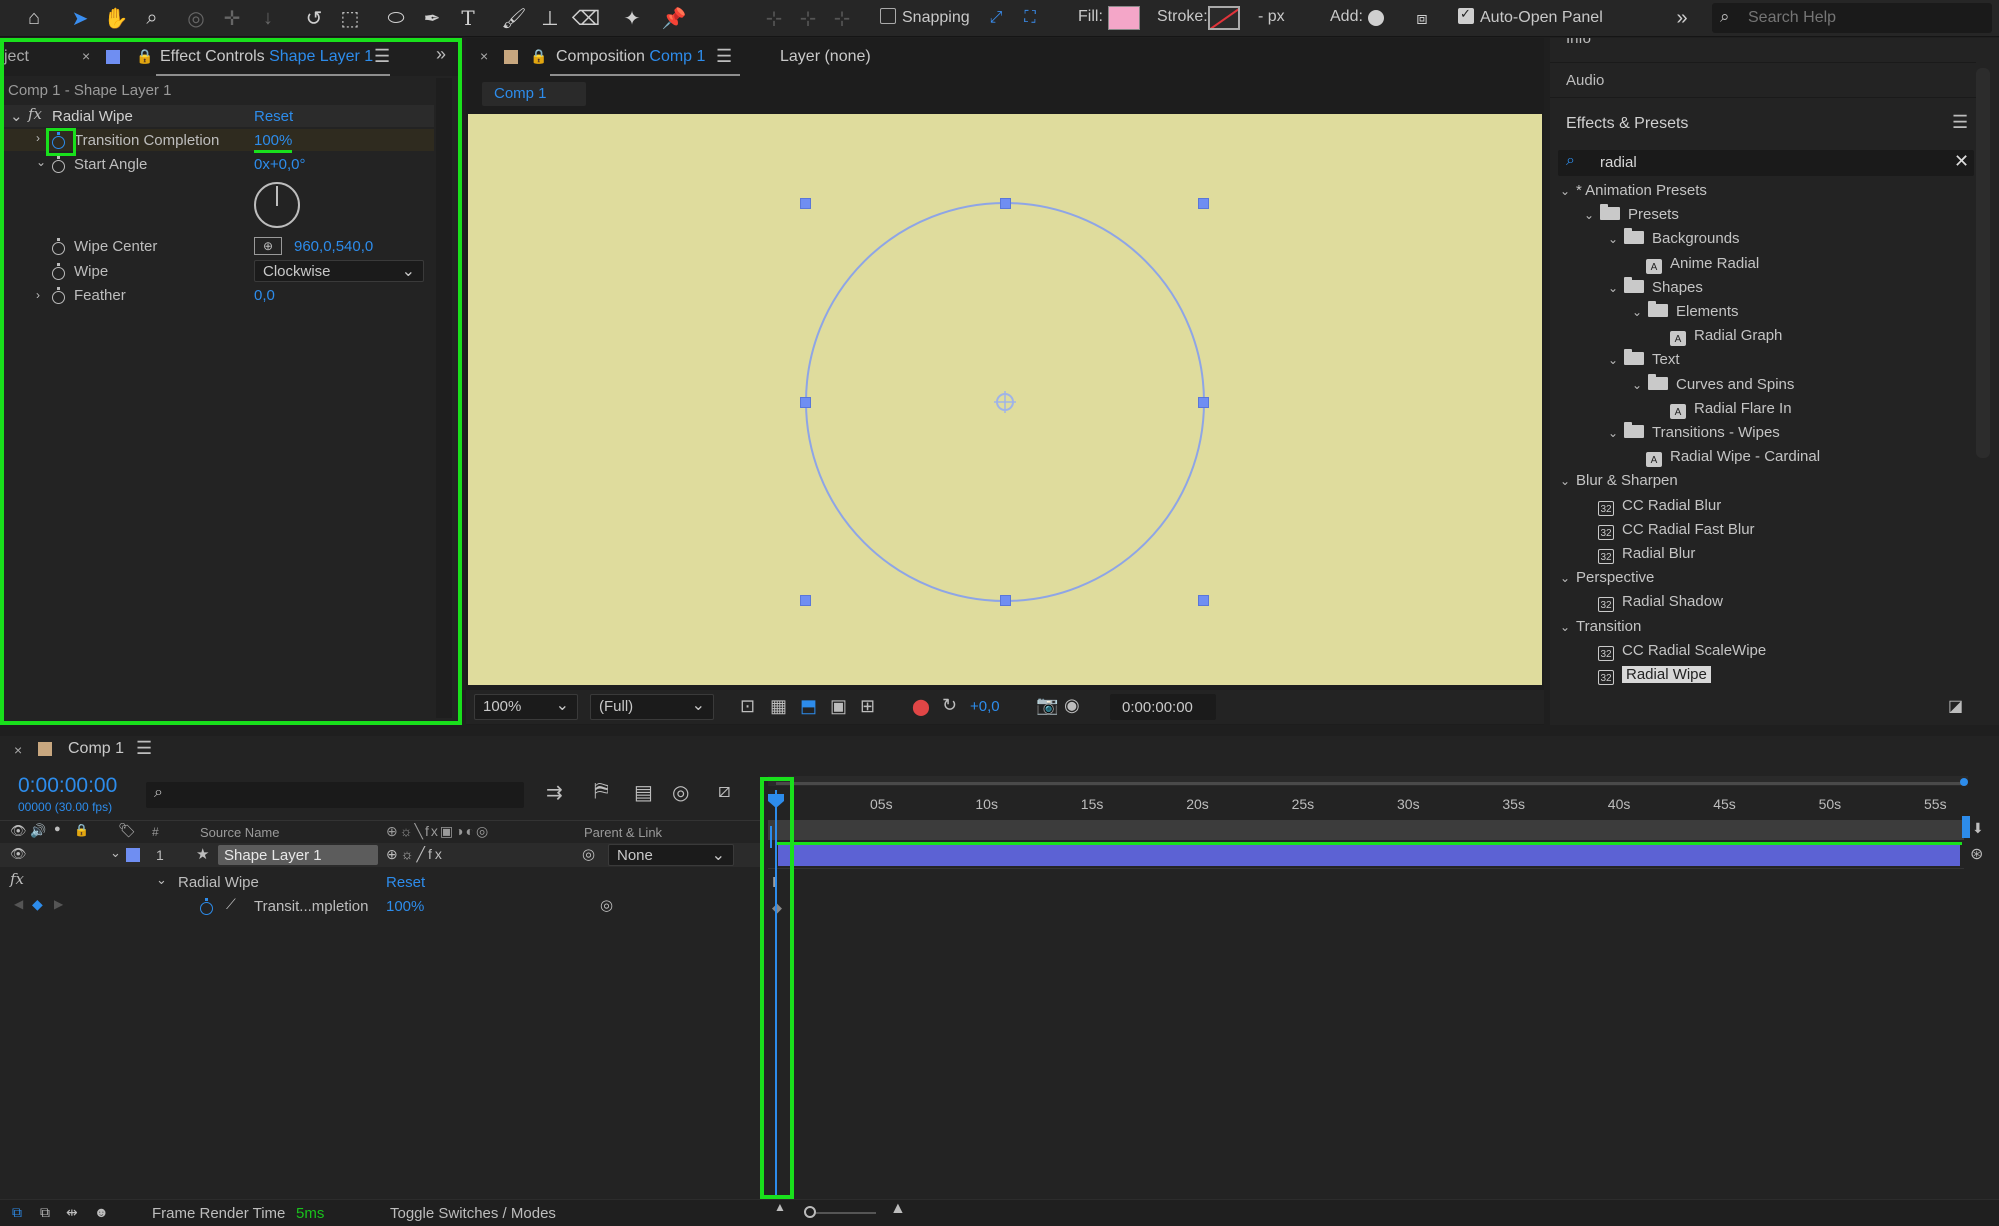 Image resolution: width=1999 pixels, height=1226 pixels. What do you see at coordinates (268, 18) in the screenshot?
I see `dolly-camera-icon: ↓` at bounding box center [268, 18].